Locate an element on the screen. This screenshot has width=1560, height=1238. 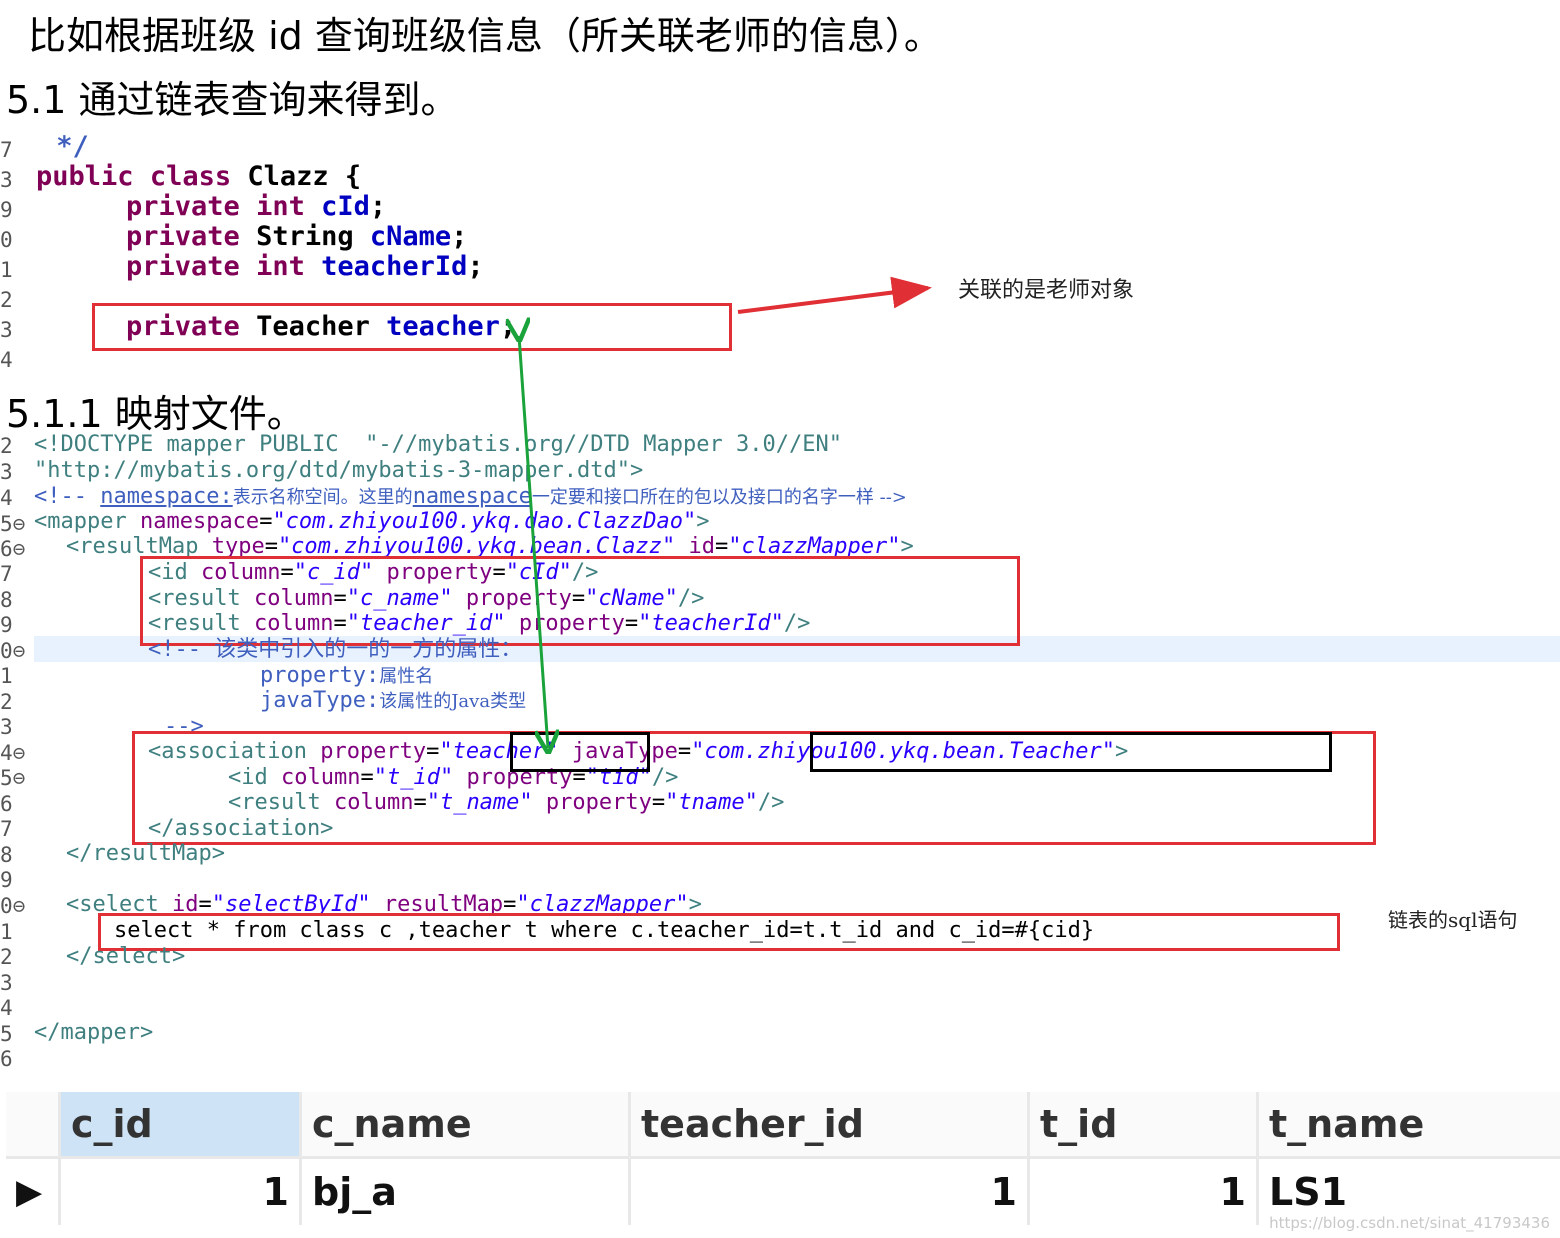
red-arrow is located at coordinates (834, 295).